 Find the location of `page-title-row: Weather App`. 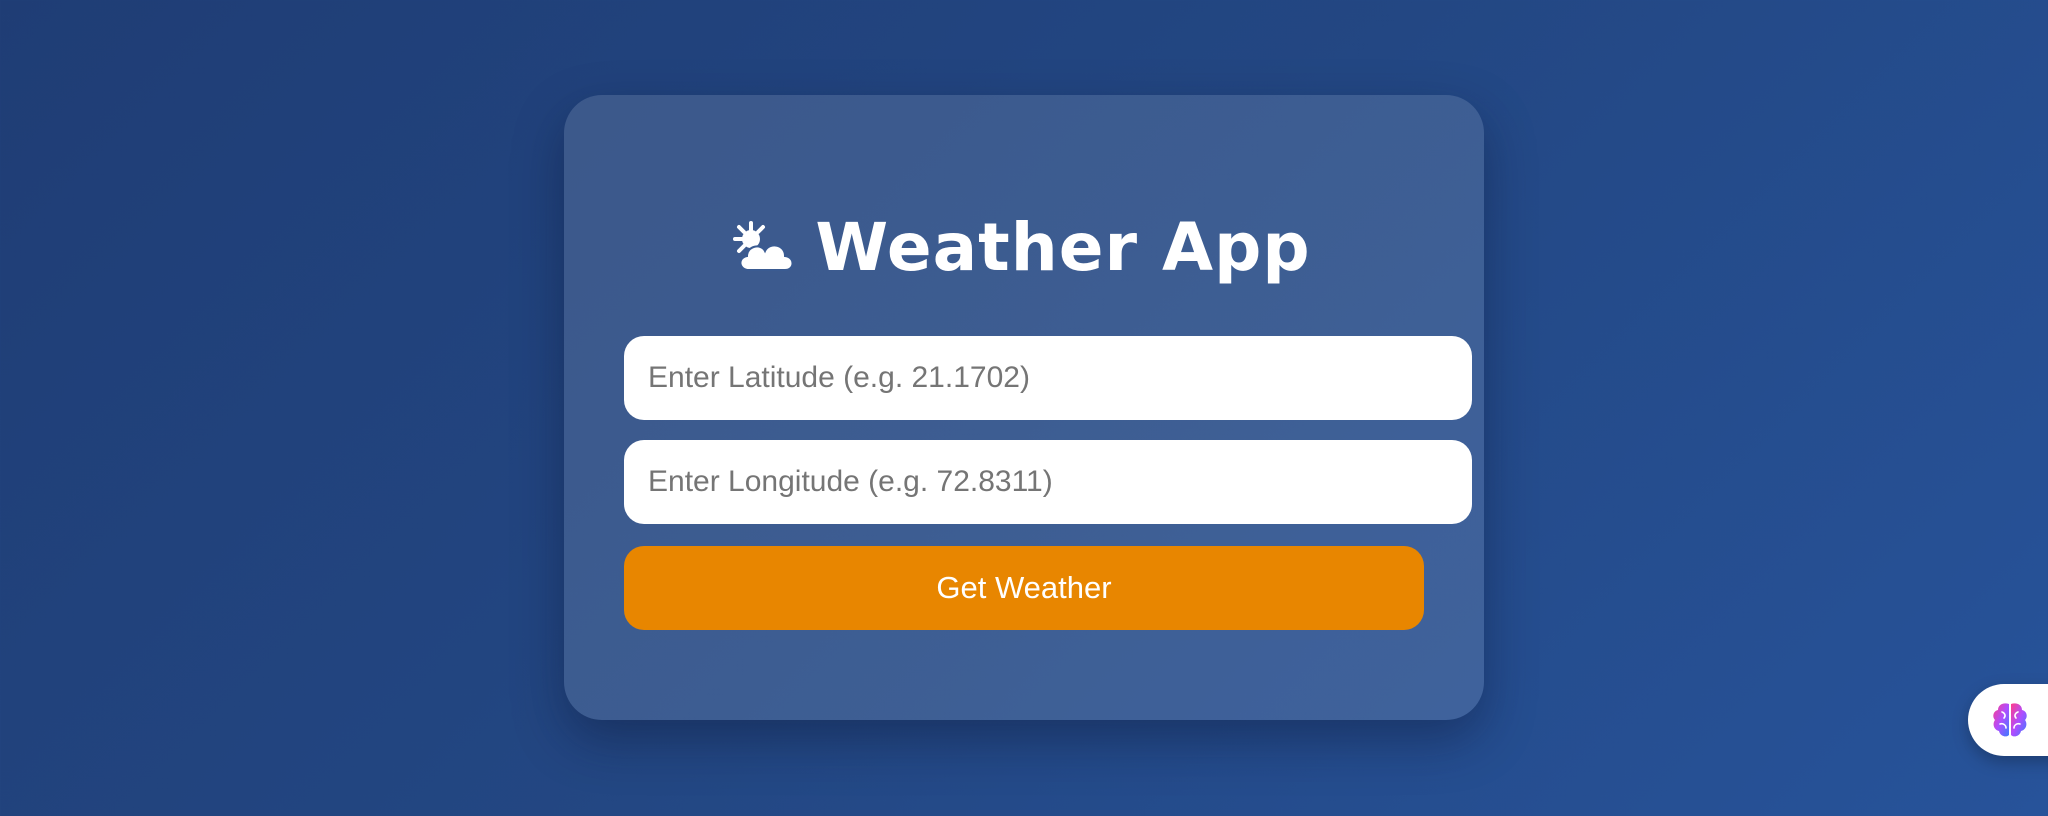

page-title-row: Weather App is located at coordinates (1024, 248).